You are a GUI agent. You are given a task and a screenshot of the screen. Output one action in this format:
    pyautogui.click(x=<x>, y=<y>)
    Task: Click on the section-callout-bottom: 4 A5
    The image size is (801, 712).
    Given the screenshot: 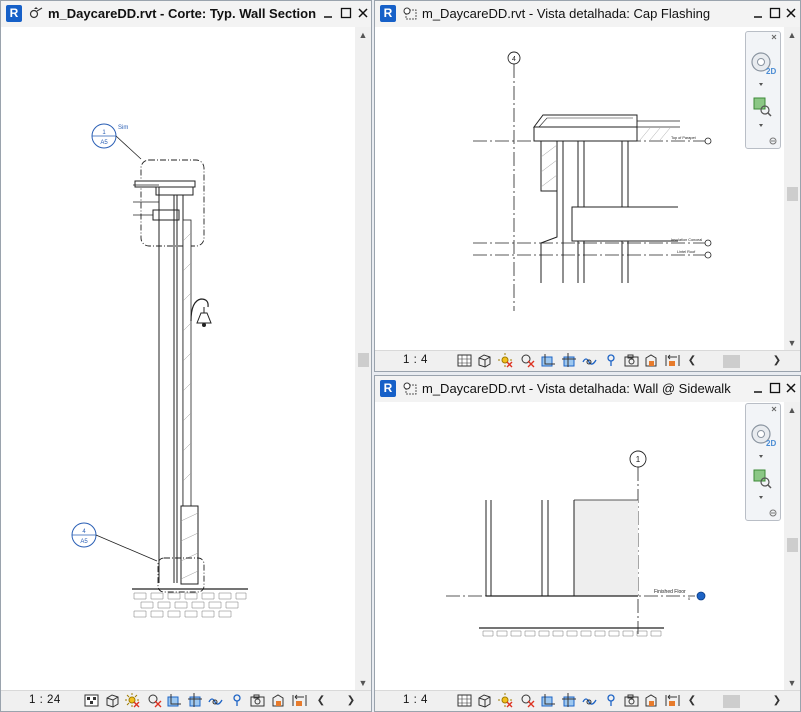 What is the action you would take?
    pyautogui.click(x=114, y=542)
    